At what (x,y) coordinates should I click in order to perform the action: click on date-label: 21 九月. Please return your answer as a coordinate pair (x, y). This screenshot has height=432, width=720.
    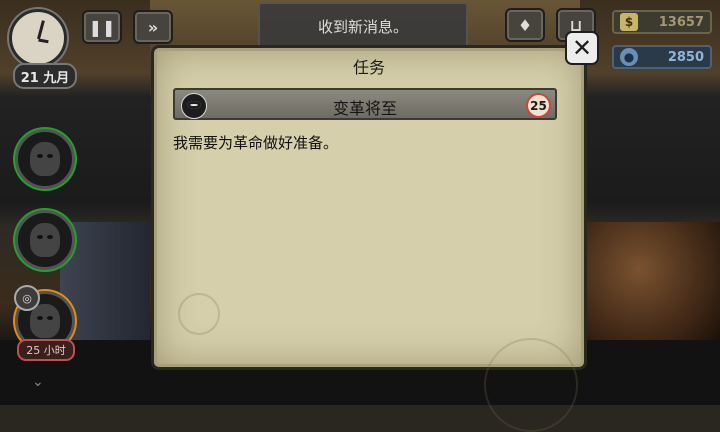
    Looking at the image, I should click on (45, 76).